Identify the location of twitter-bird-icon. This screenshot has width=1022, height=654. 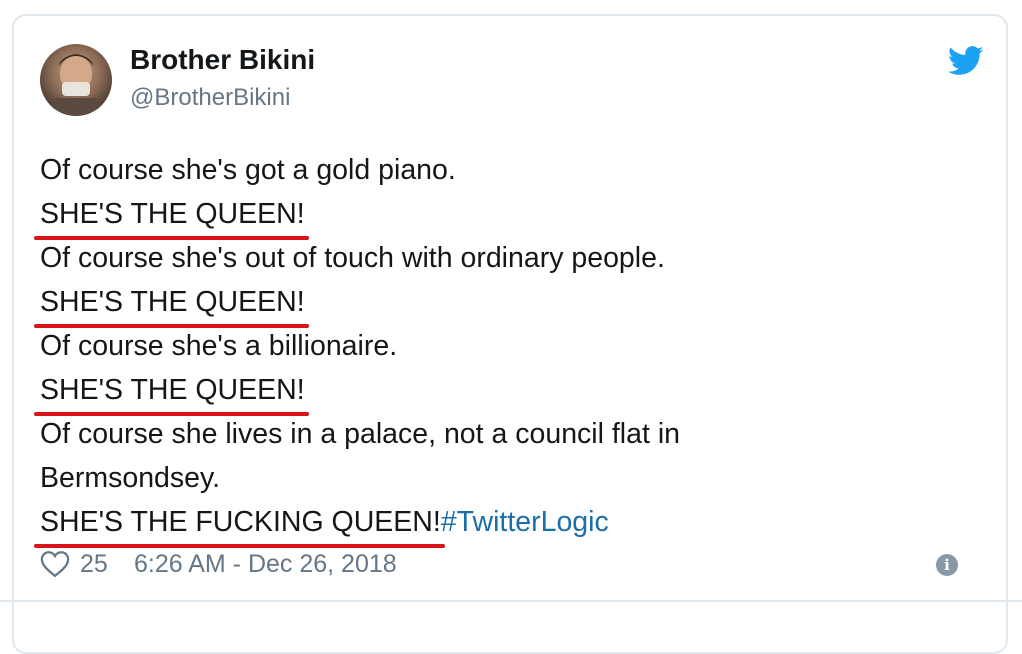
(966, 61).